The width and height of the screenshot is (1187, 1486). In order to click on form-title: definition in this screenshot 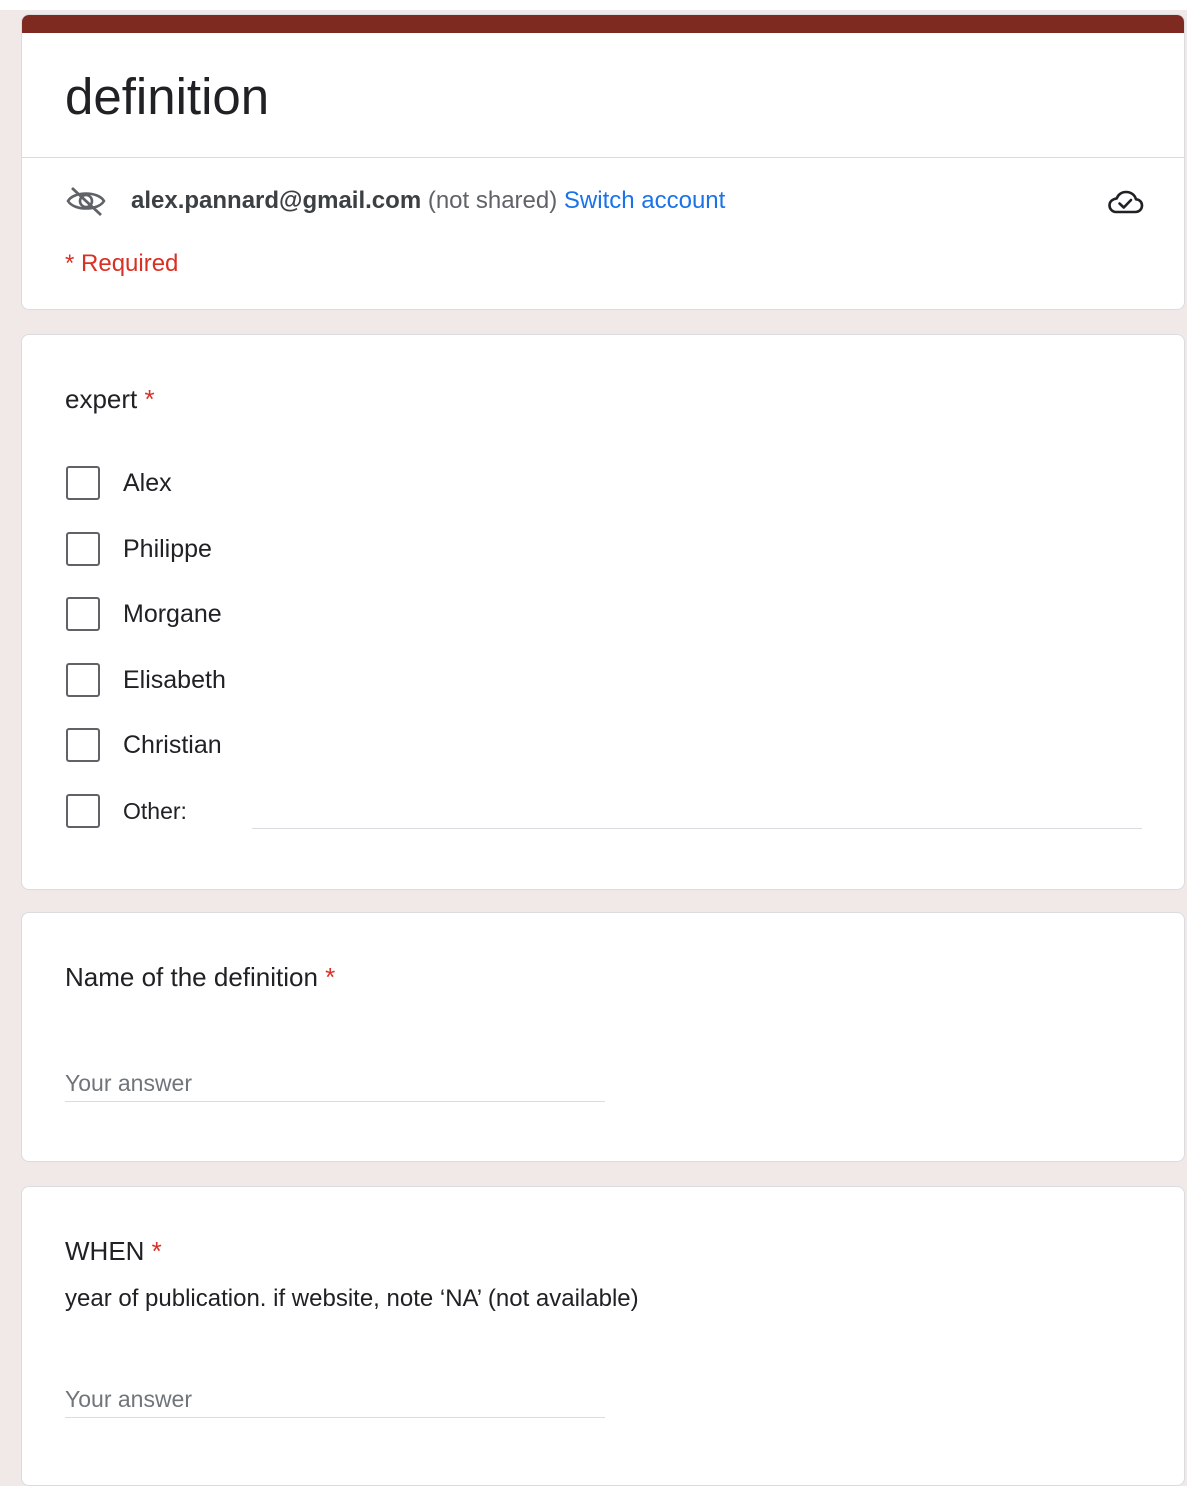, I will do `click(167, 96)`.